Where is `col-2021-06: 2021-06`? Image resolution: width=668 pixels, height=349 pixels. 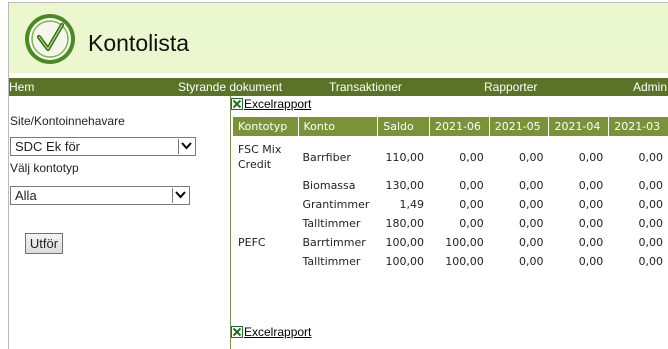
col-2021-06: 2021-06 is located at coordinates (458, 126).